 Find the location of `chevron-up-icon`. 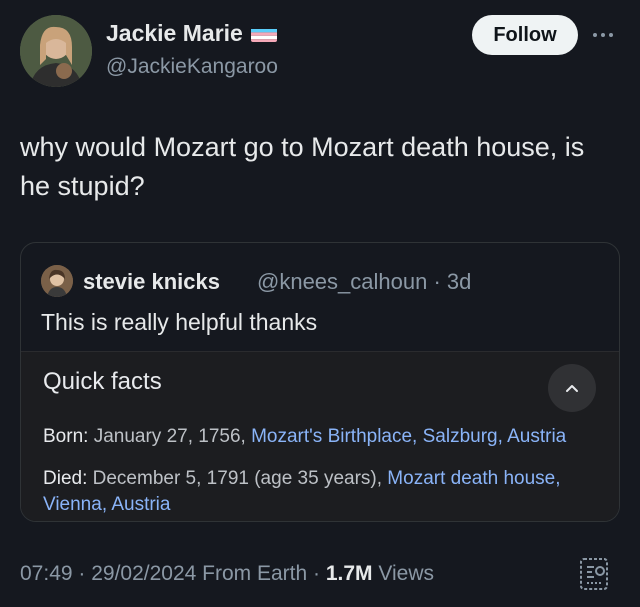

chevron-up-icon is located at coordinates (572, 388).